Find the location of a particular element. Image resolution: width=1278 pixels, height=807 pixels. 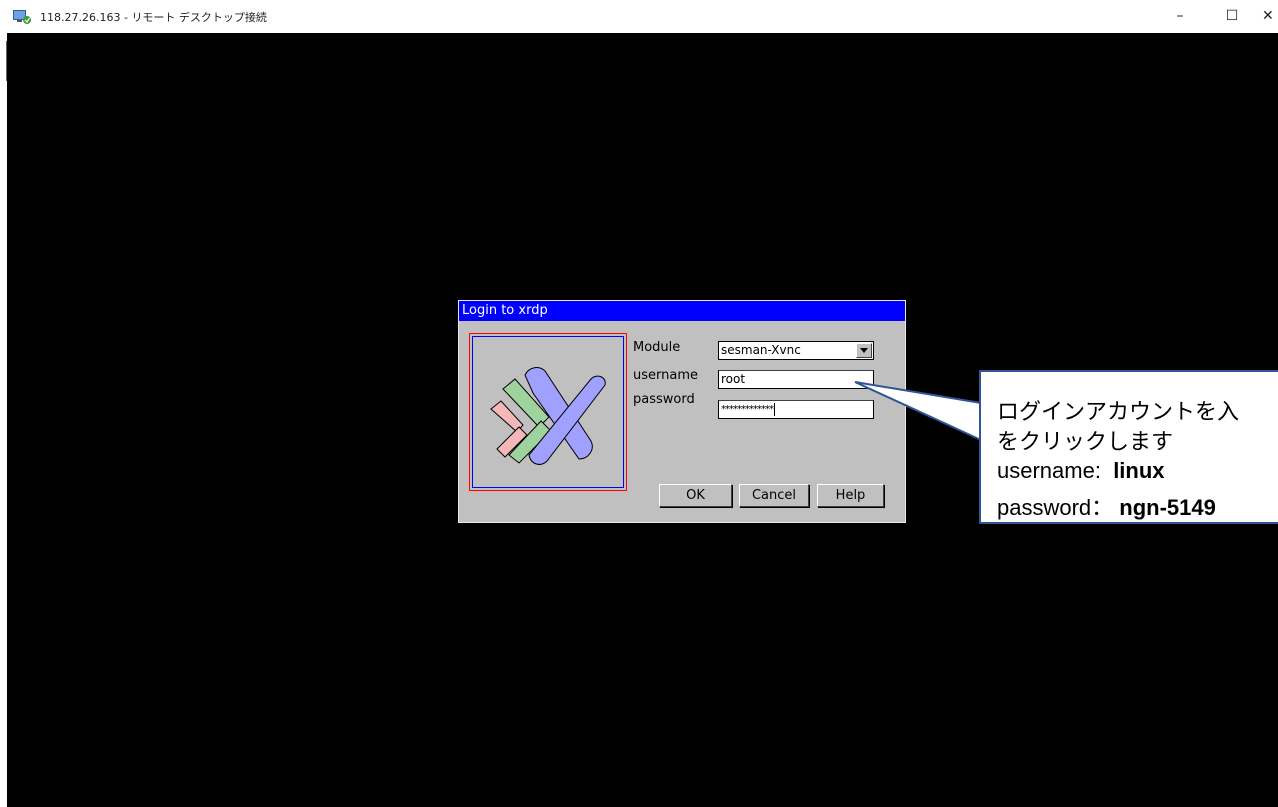

callout-username-label: username: is located at coordinates (1049, 470).